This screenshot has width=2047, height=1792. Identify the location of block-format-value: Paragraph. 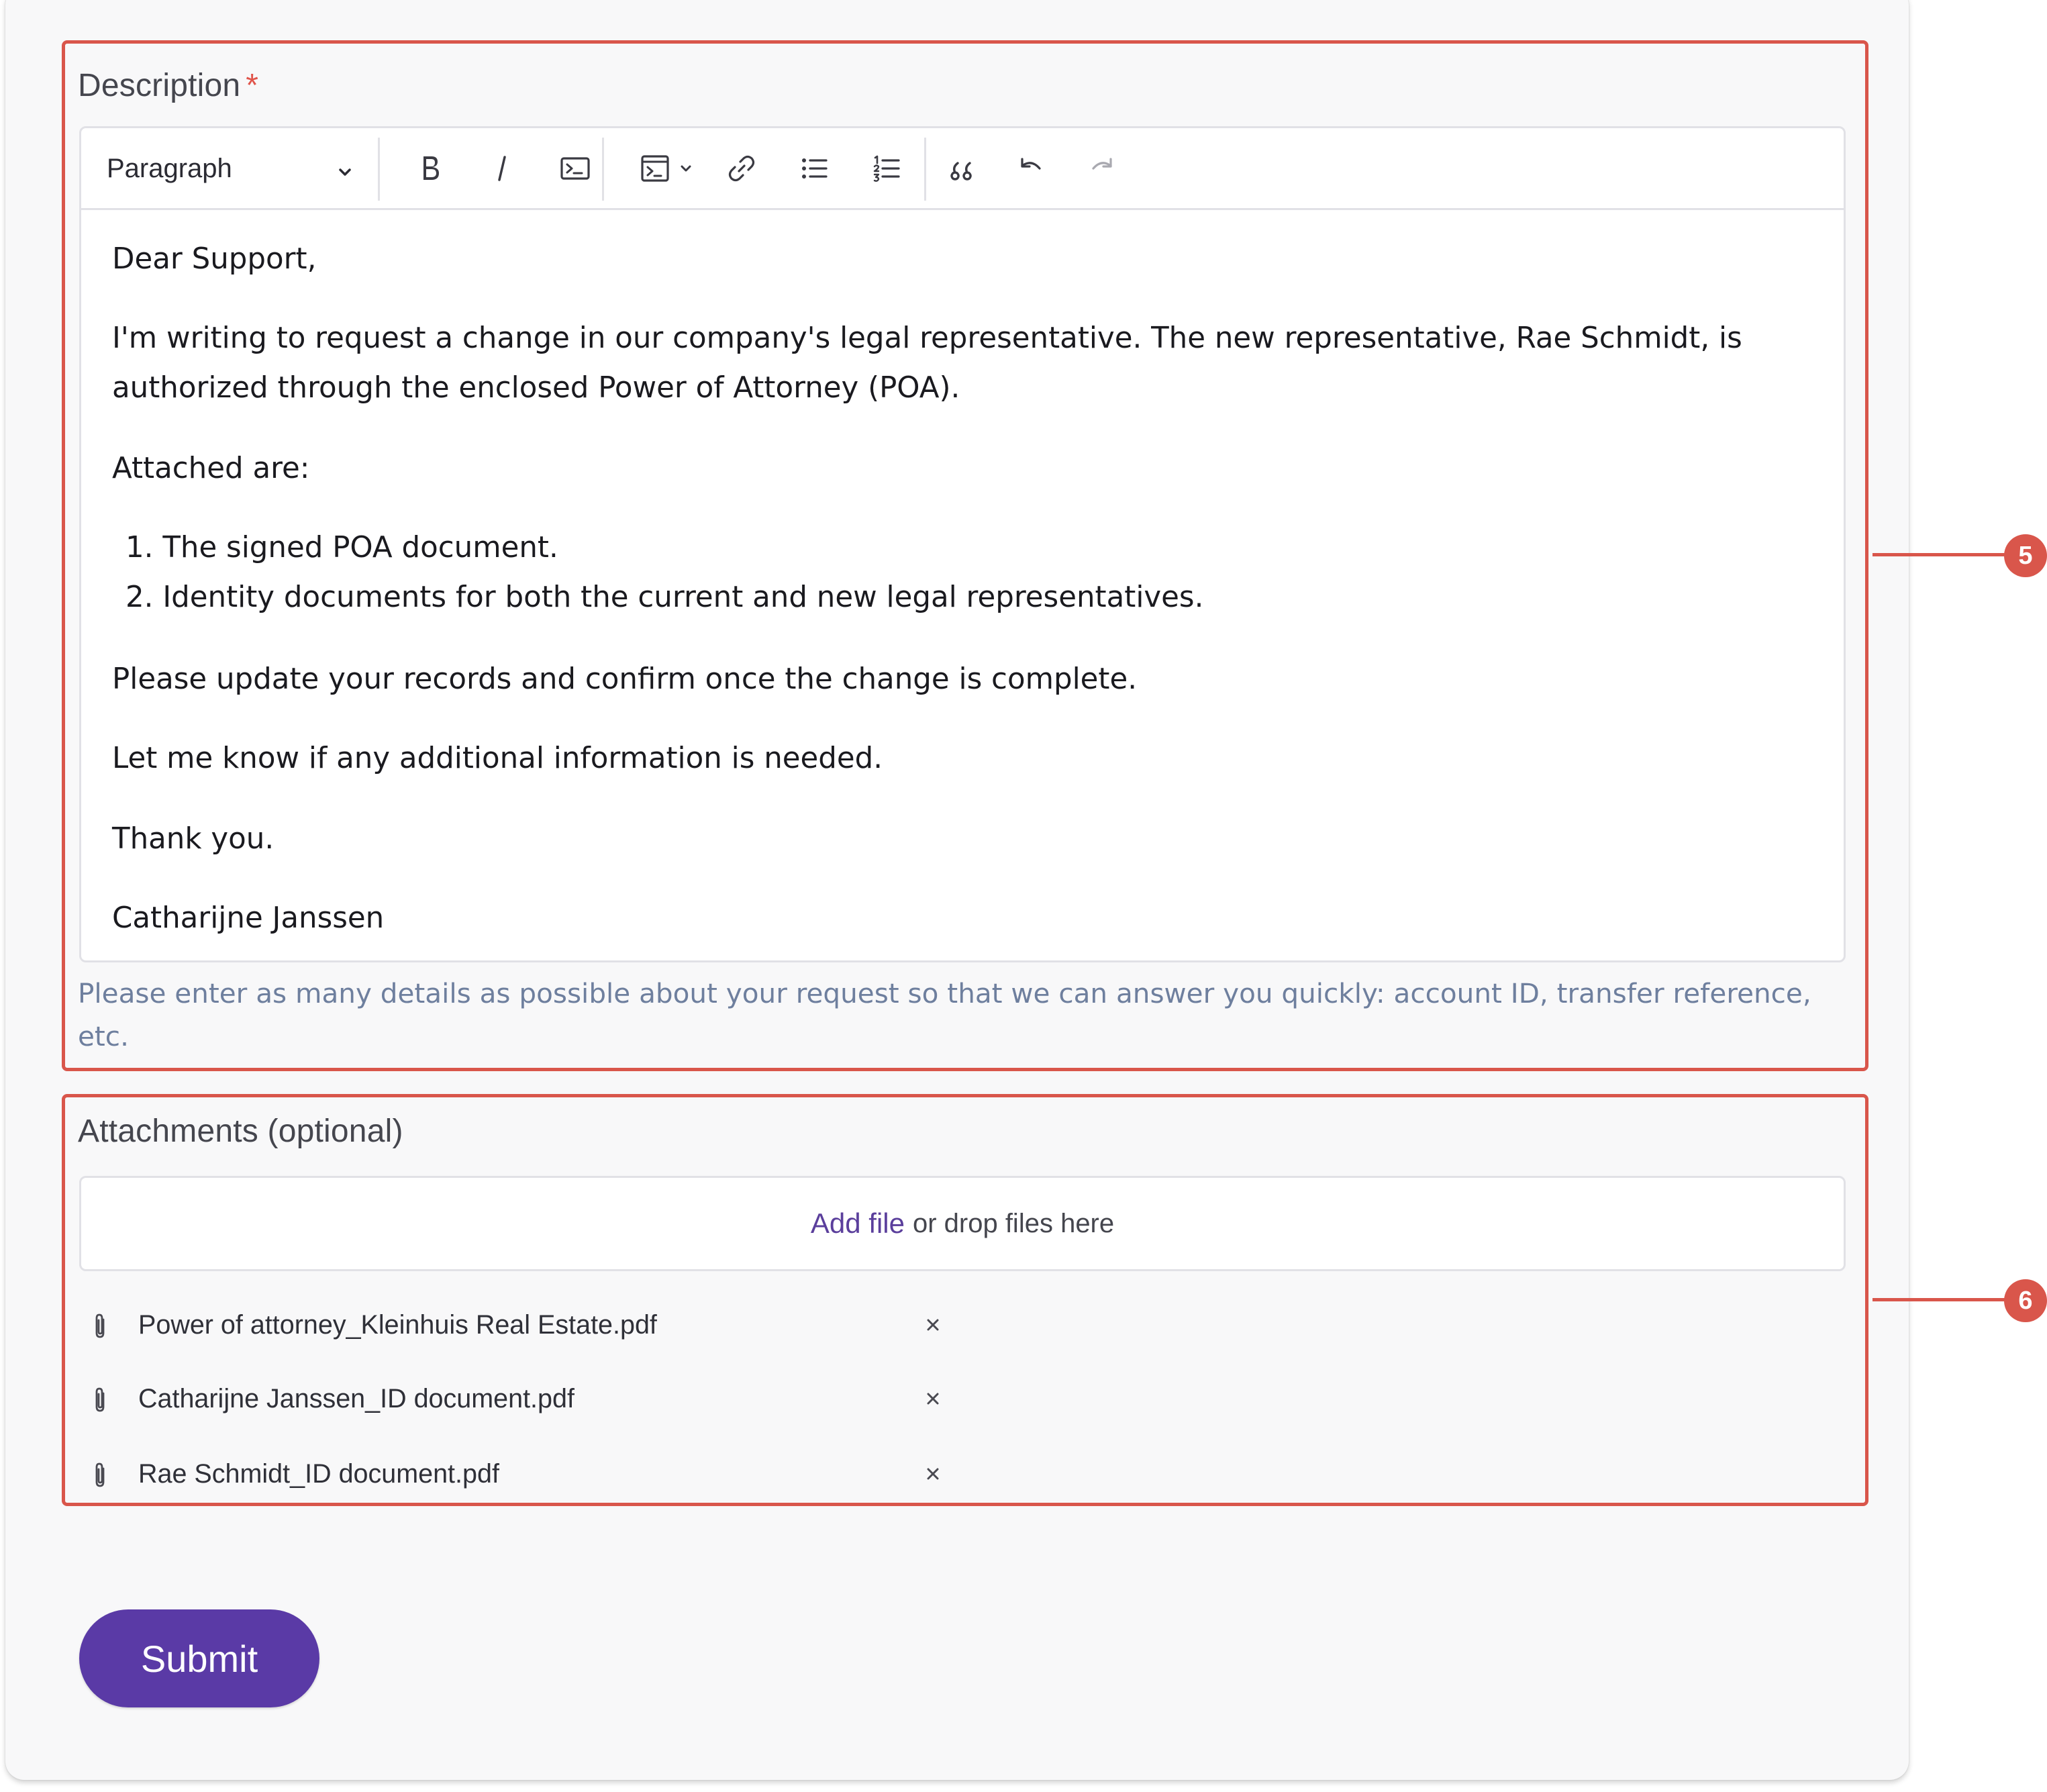
(169, 168).